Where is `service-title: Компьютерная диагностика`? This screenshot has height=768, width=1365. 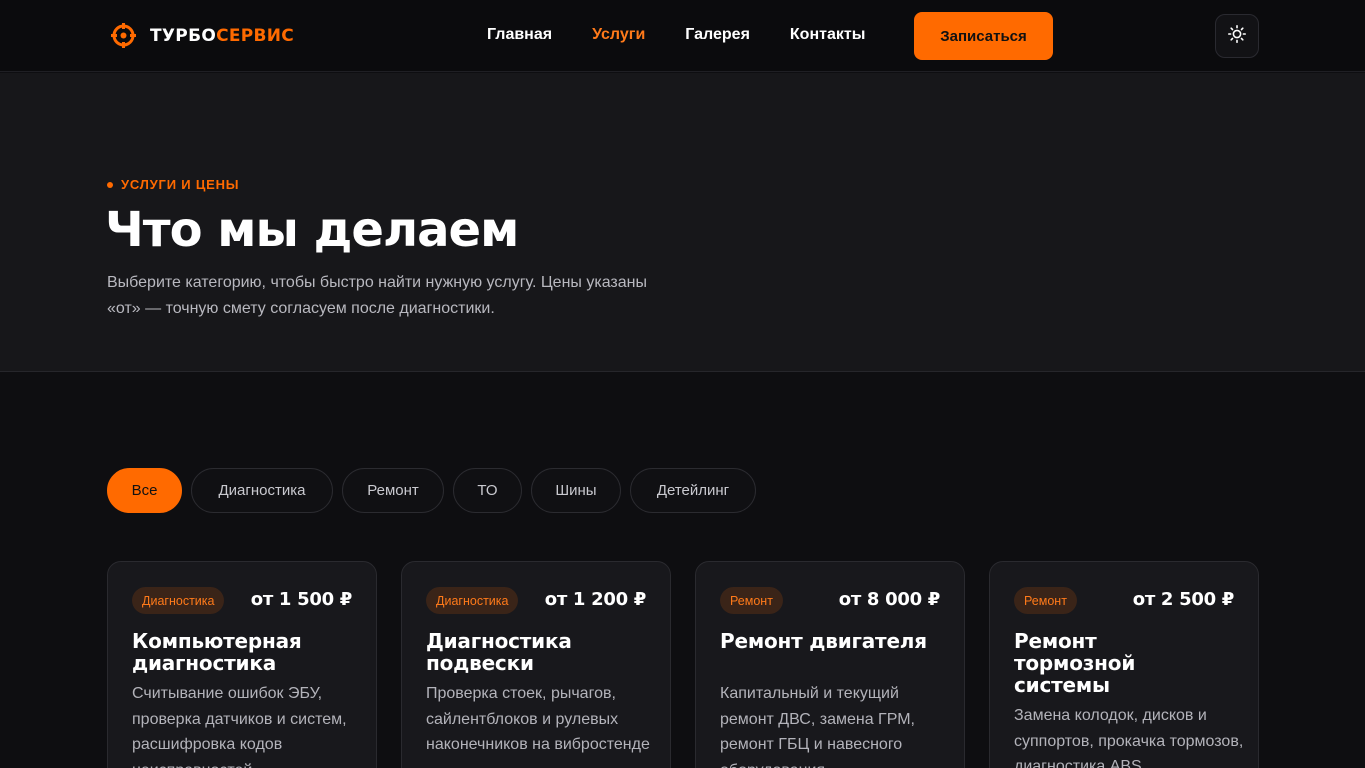
service-title: Компьютерная диагностика is located at coordinates (217, 652).